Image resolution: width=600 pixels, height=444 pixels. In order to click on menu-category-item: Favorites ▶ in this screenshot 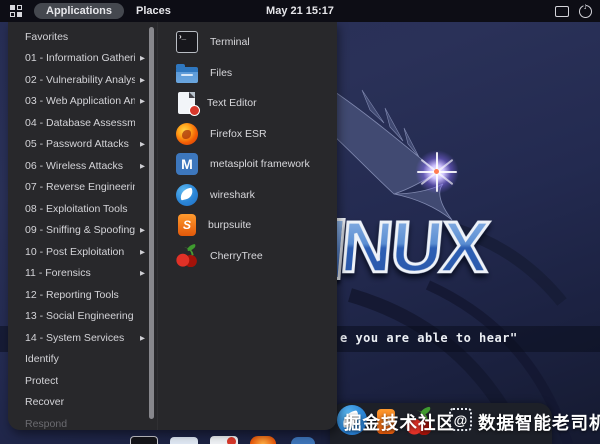, I will do `click(82, 37)`.